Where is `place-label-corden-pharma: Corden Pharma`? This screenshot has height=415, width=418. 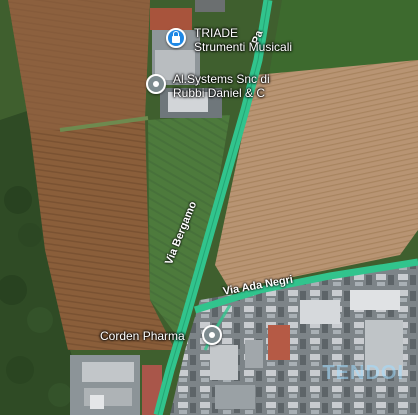 place-label-corden-pharma: Corden Pharma is located at coordinates (142, 336).